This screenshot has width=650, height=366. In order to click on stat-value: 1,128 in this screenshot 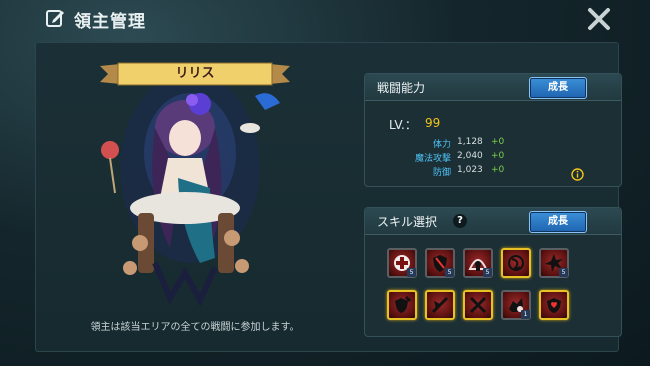, I will do `click(470, 142)`.